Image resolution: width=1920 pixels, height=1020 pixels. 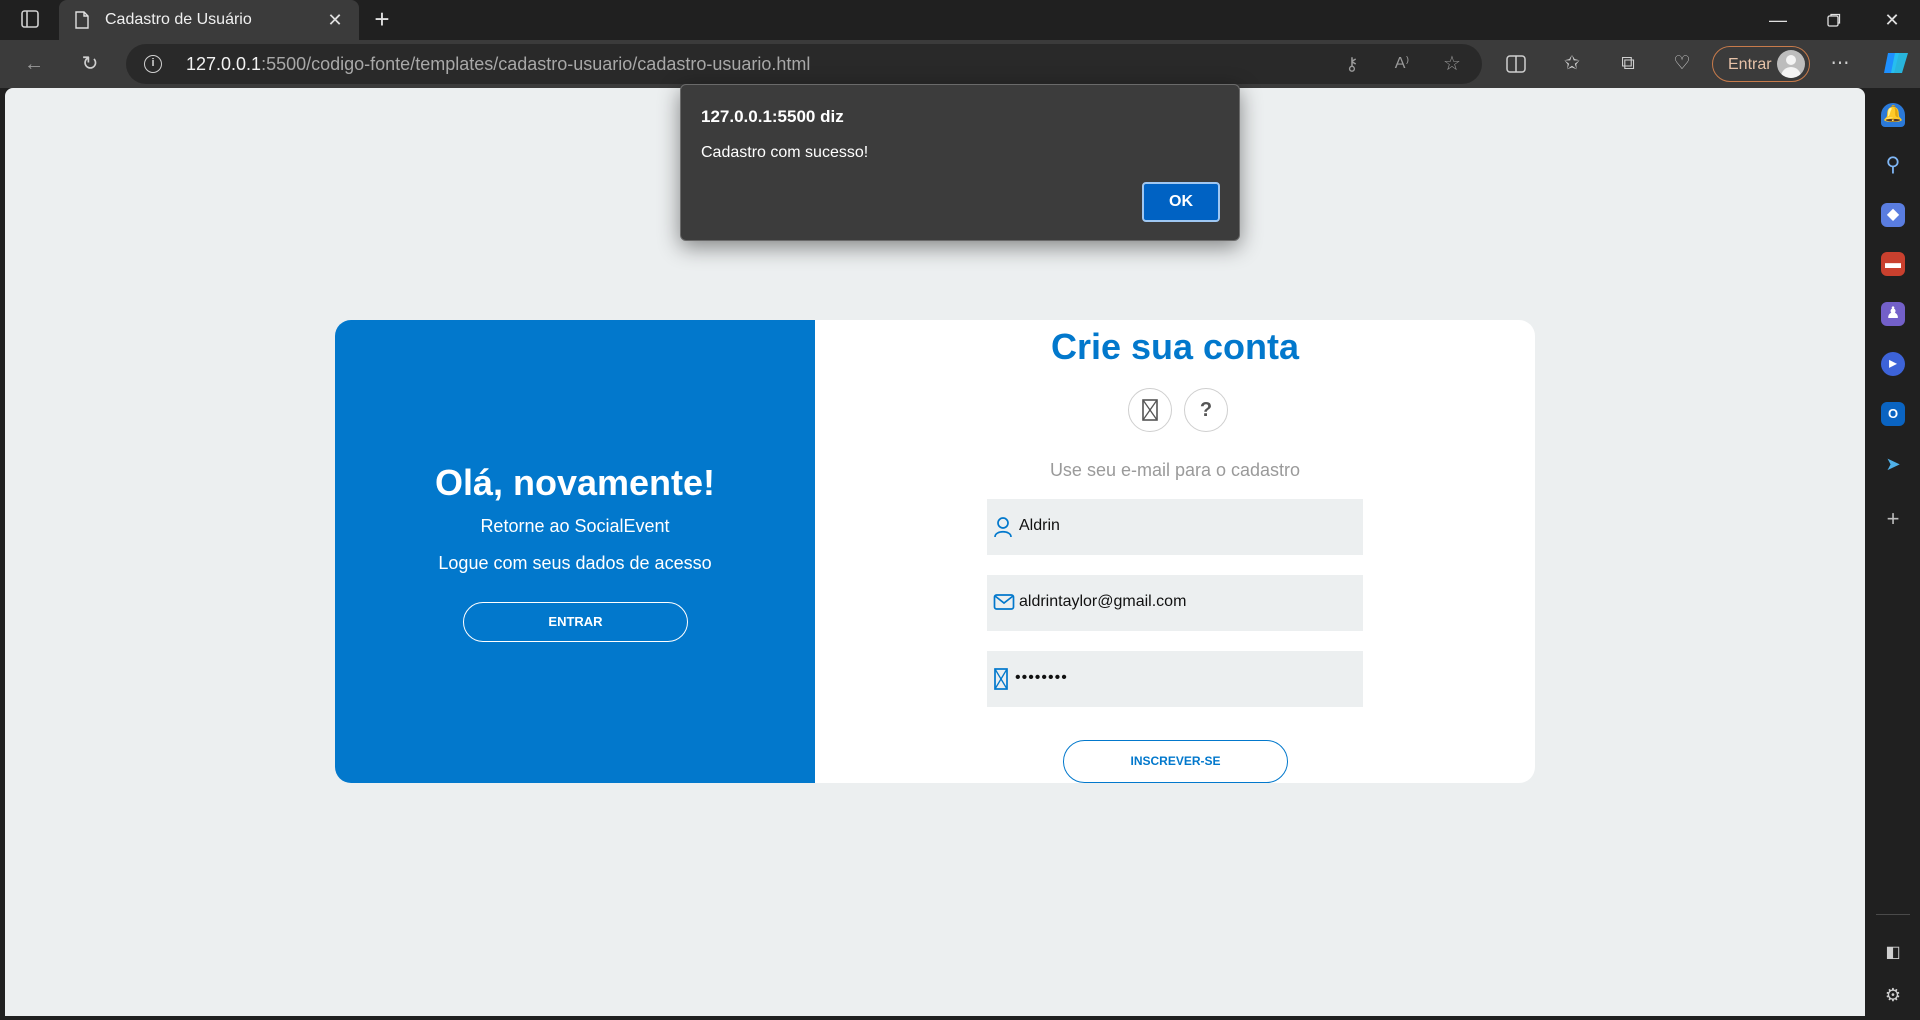 What do you see at coordinates (1004, 603) in the screenshot?
I see `envelope-icon` at bounding box center [1004, 603].